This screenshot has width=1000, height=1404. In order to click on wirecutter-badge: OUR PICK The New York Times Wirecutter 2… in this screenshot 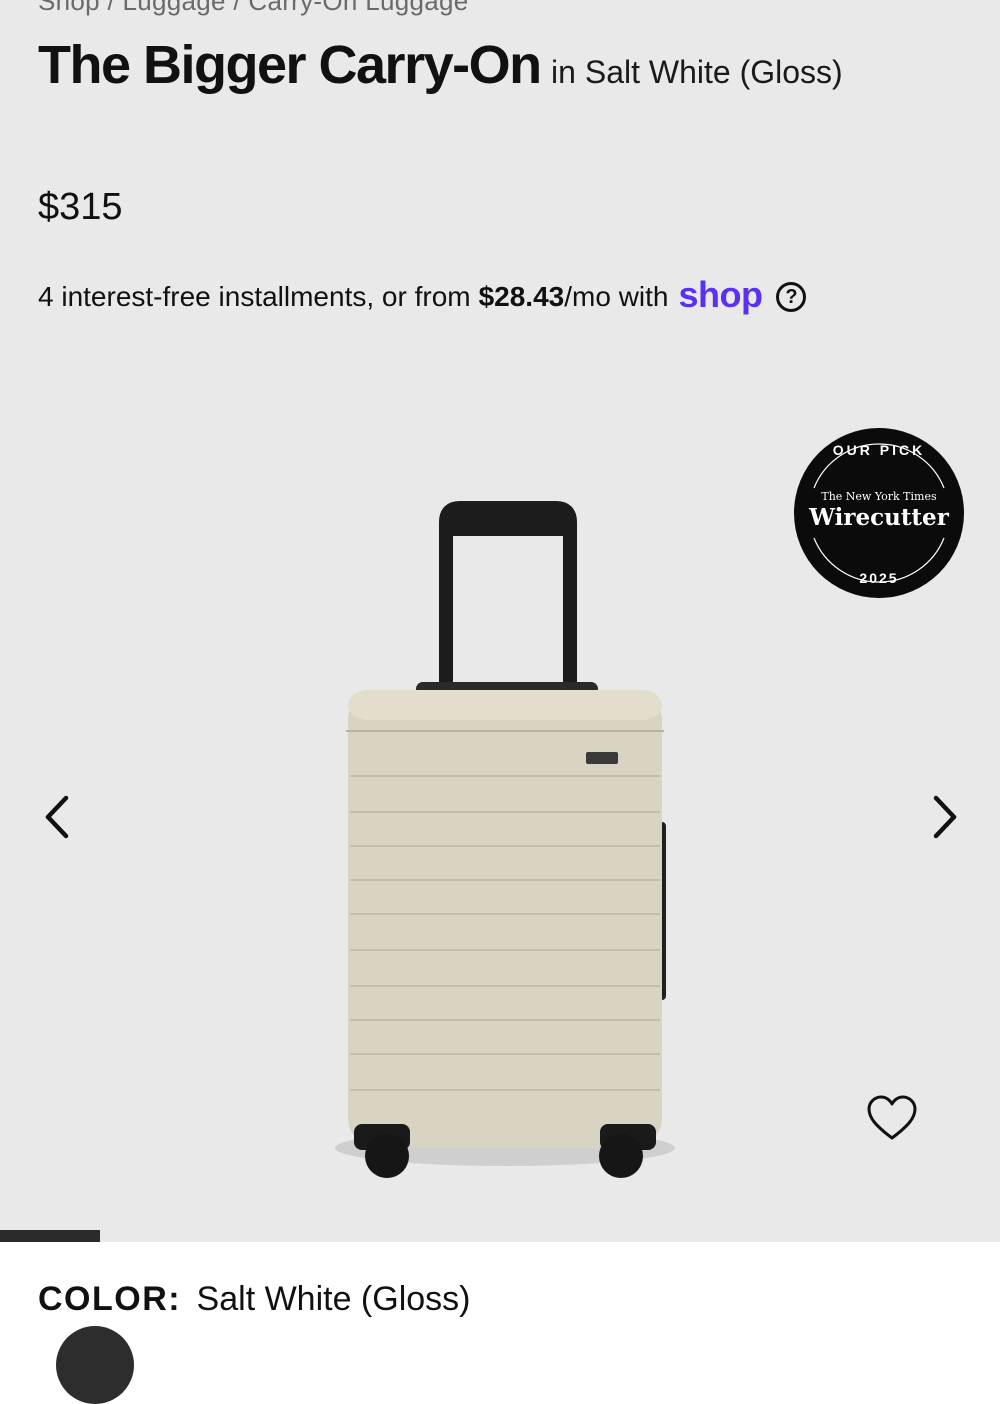, I will do `click(879, 513)`.